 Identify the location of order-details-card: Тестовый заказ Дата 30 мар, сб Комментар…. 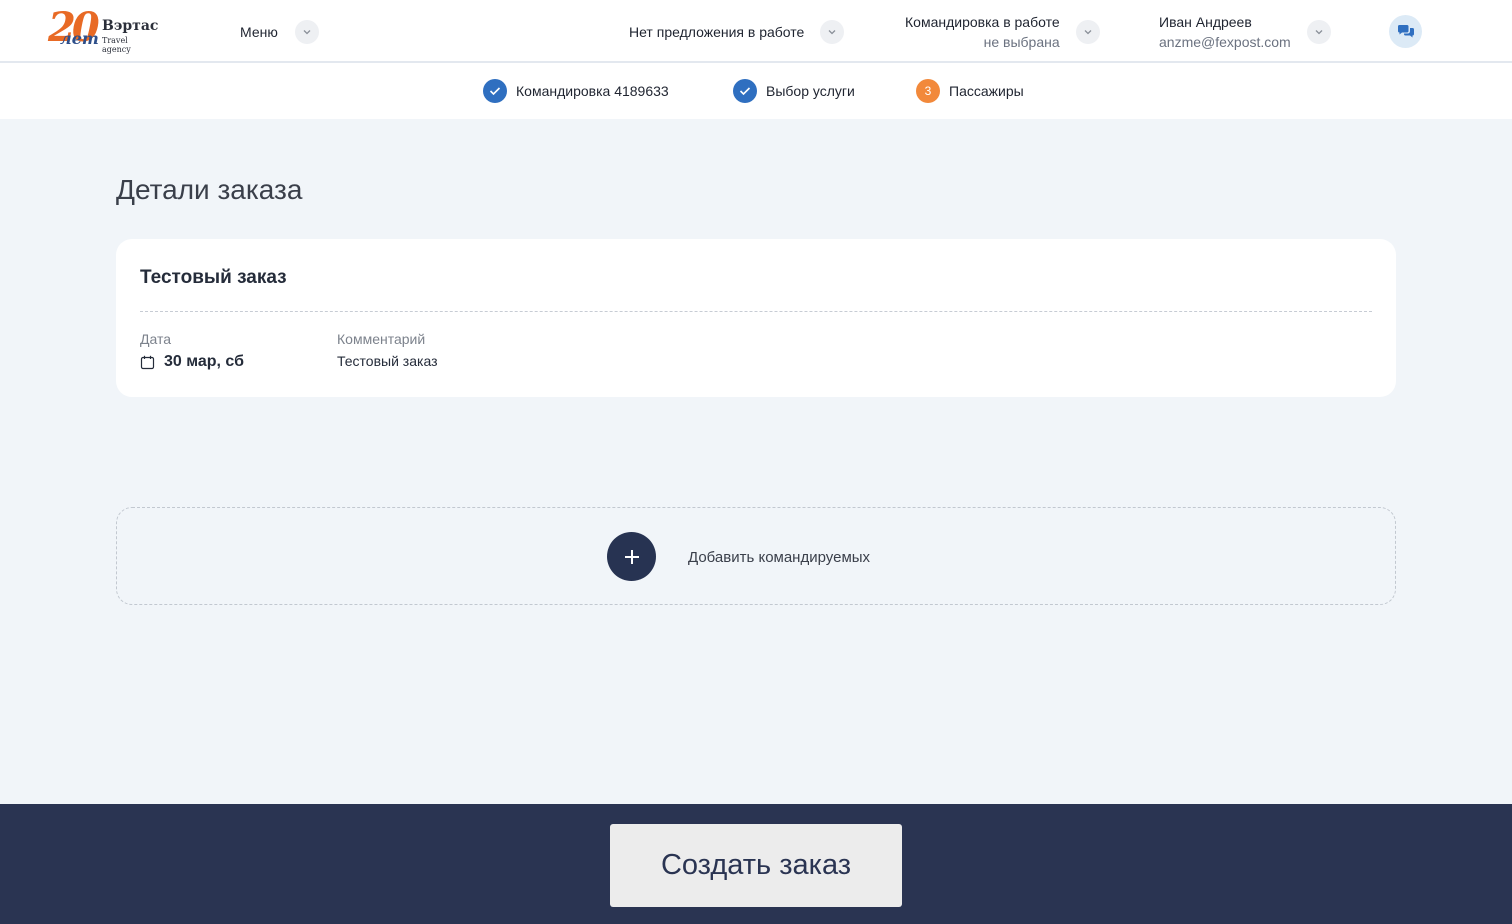
(756, 318).